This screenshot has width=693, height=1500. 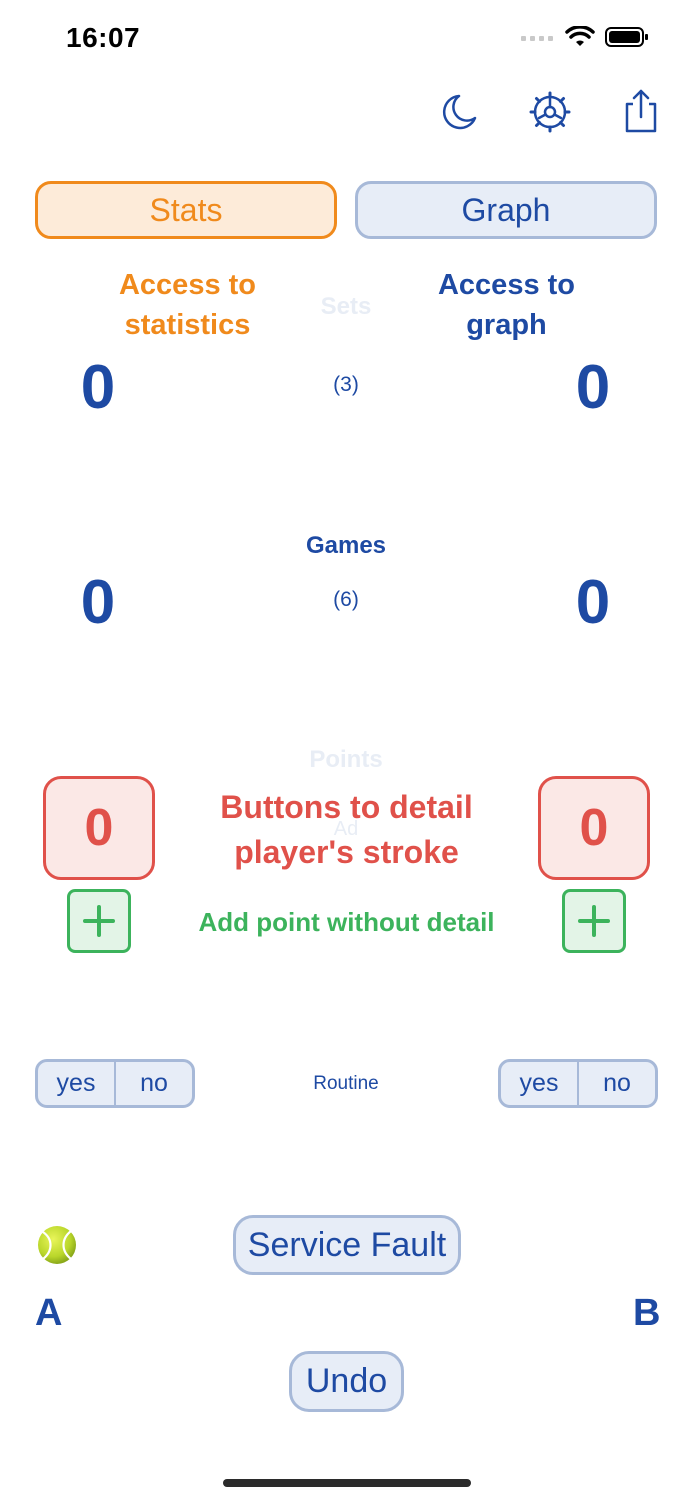 I want to click on tennis-ball-icon, so click(x=57, y=1245).